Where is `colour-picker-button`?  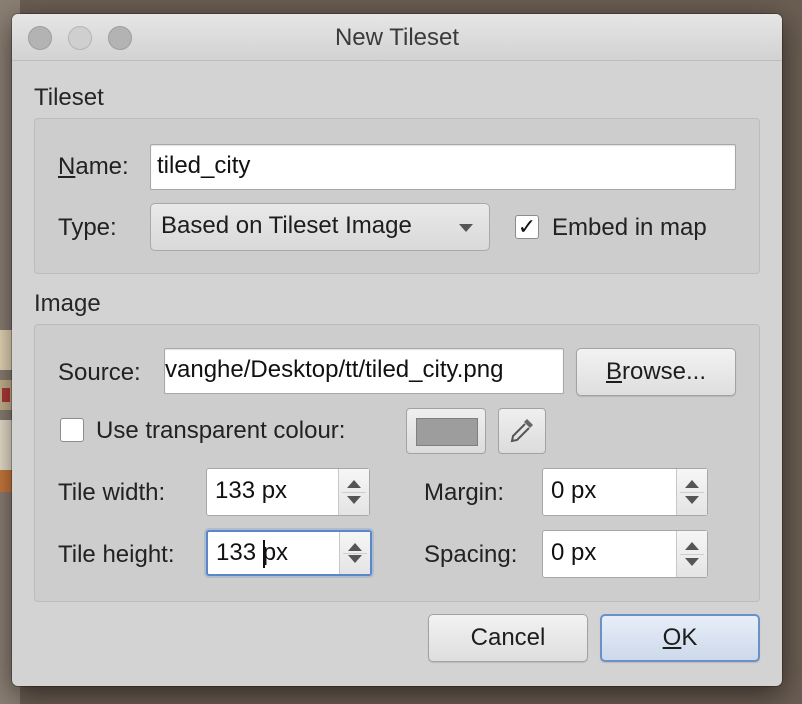 colour-picker-button is located at coordinates (522, 431).